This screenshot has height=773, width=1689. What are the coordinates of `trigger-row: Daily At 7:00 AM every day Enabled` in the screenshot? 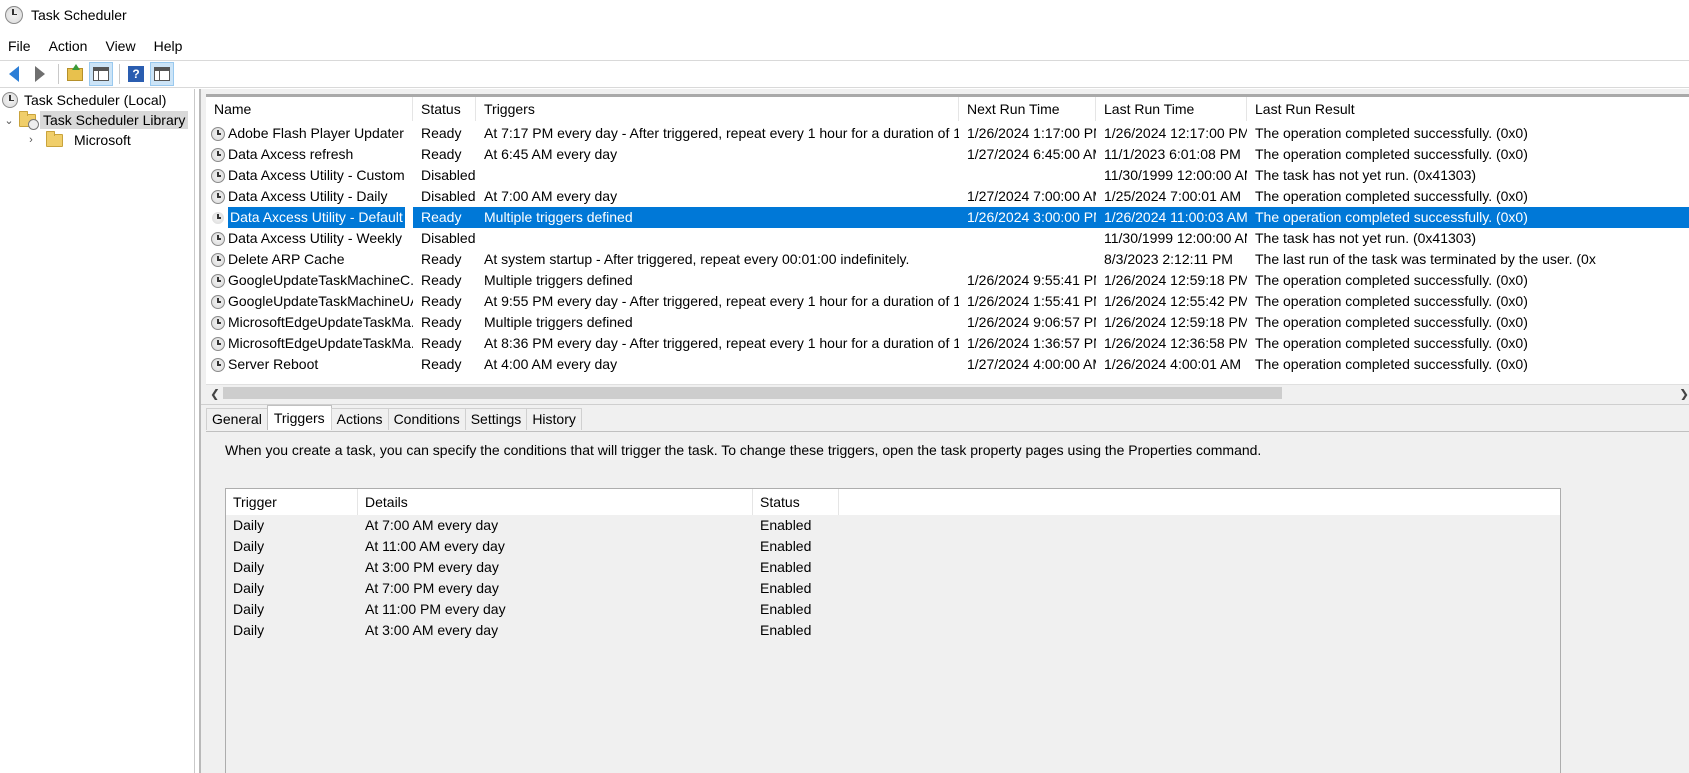 It's located at (893, 525).